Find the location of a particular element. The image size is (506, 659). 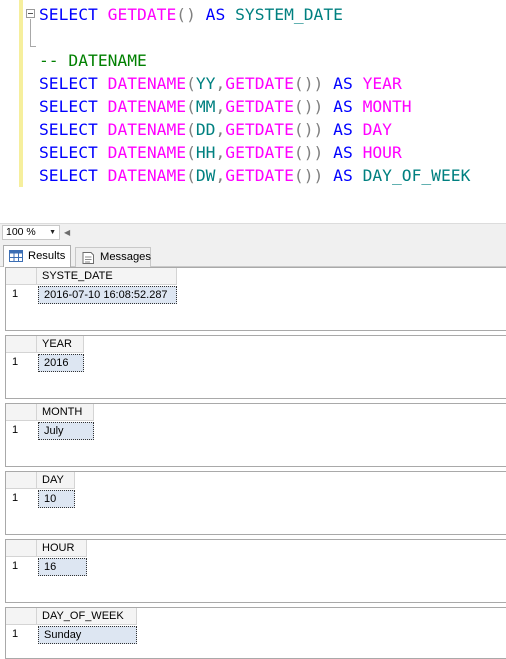

code-token: DW is located at coordinates (205, 175).